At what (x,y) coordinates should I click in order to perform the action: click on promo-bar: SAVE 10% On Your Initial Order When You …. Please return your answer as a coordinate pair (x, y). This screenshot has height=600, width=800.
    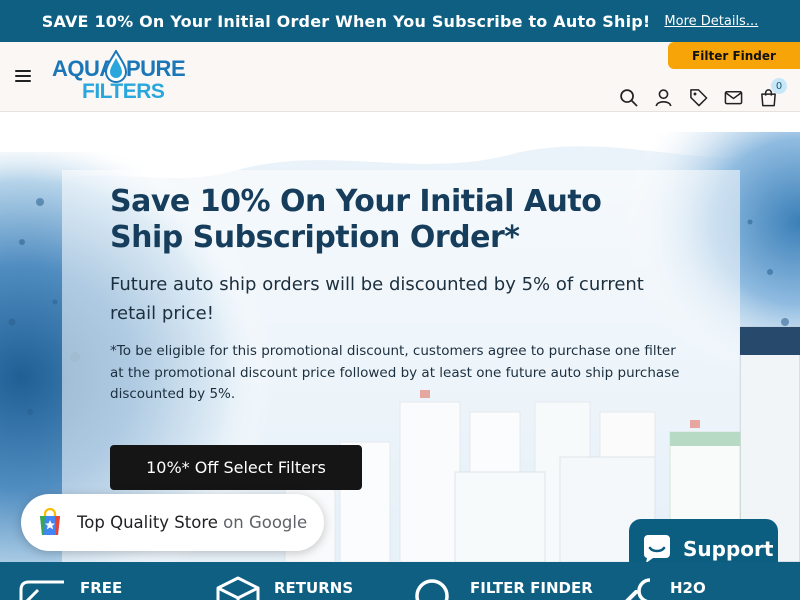
    Looking at the image, I should click on (400, 21).